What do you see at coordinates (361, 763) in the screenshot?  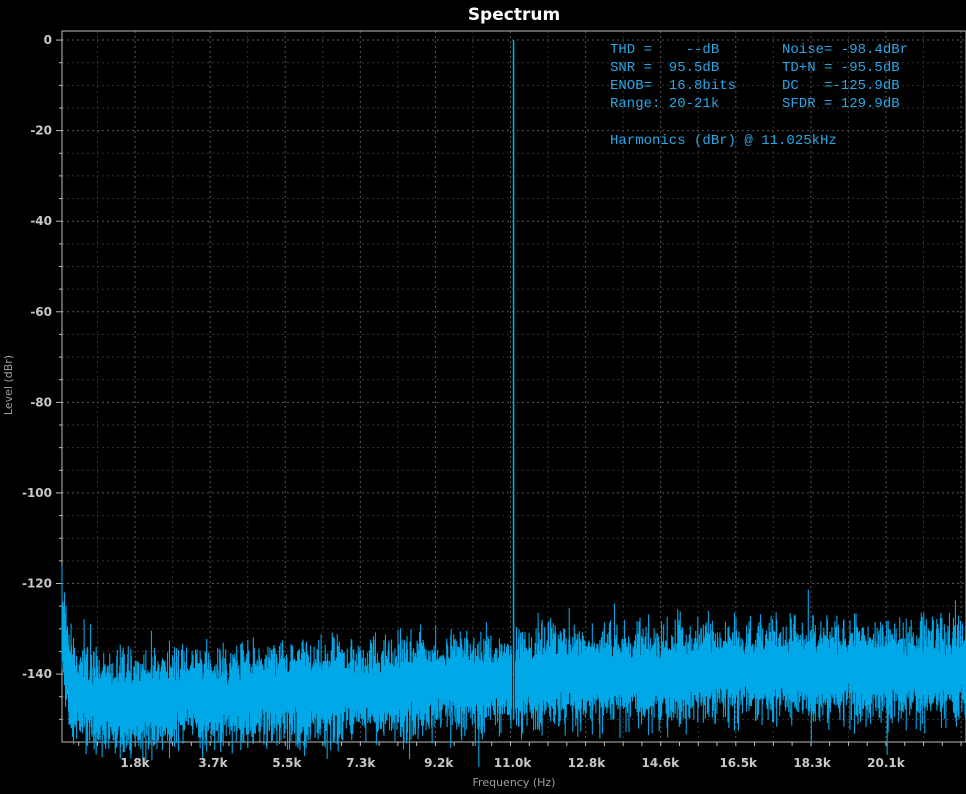 I see `x-tick-label: 7.3k` at bounding box center [361, 763].